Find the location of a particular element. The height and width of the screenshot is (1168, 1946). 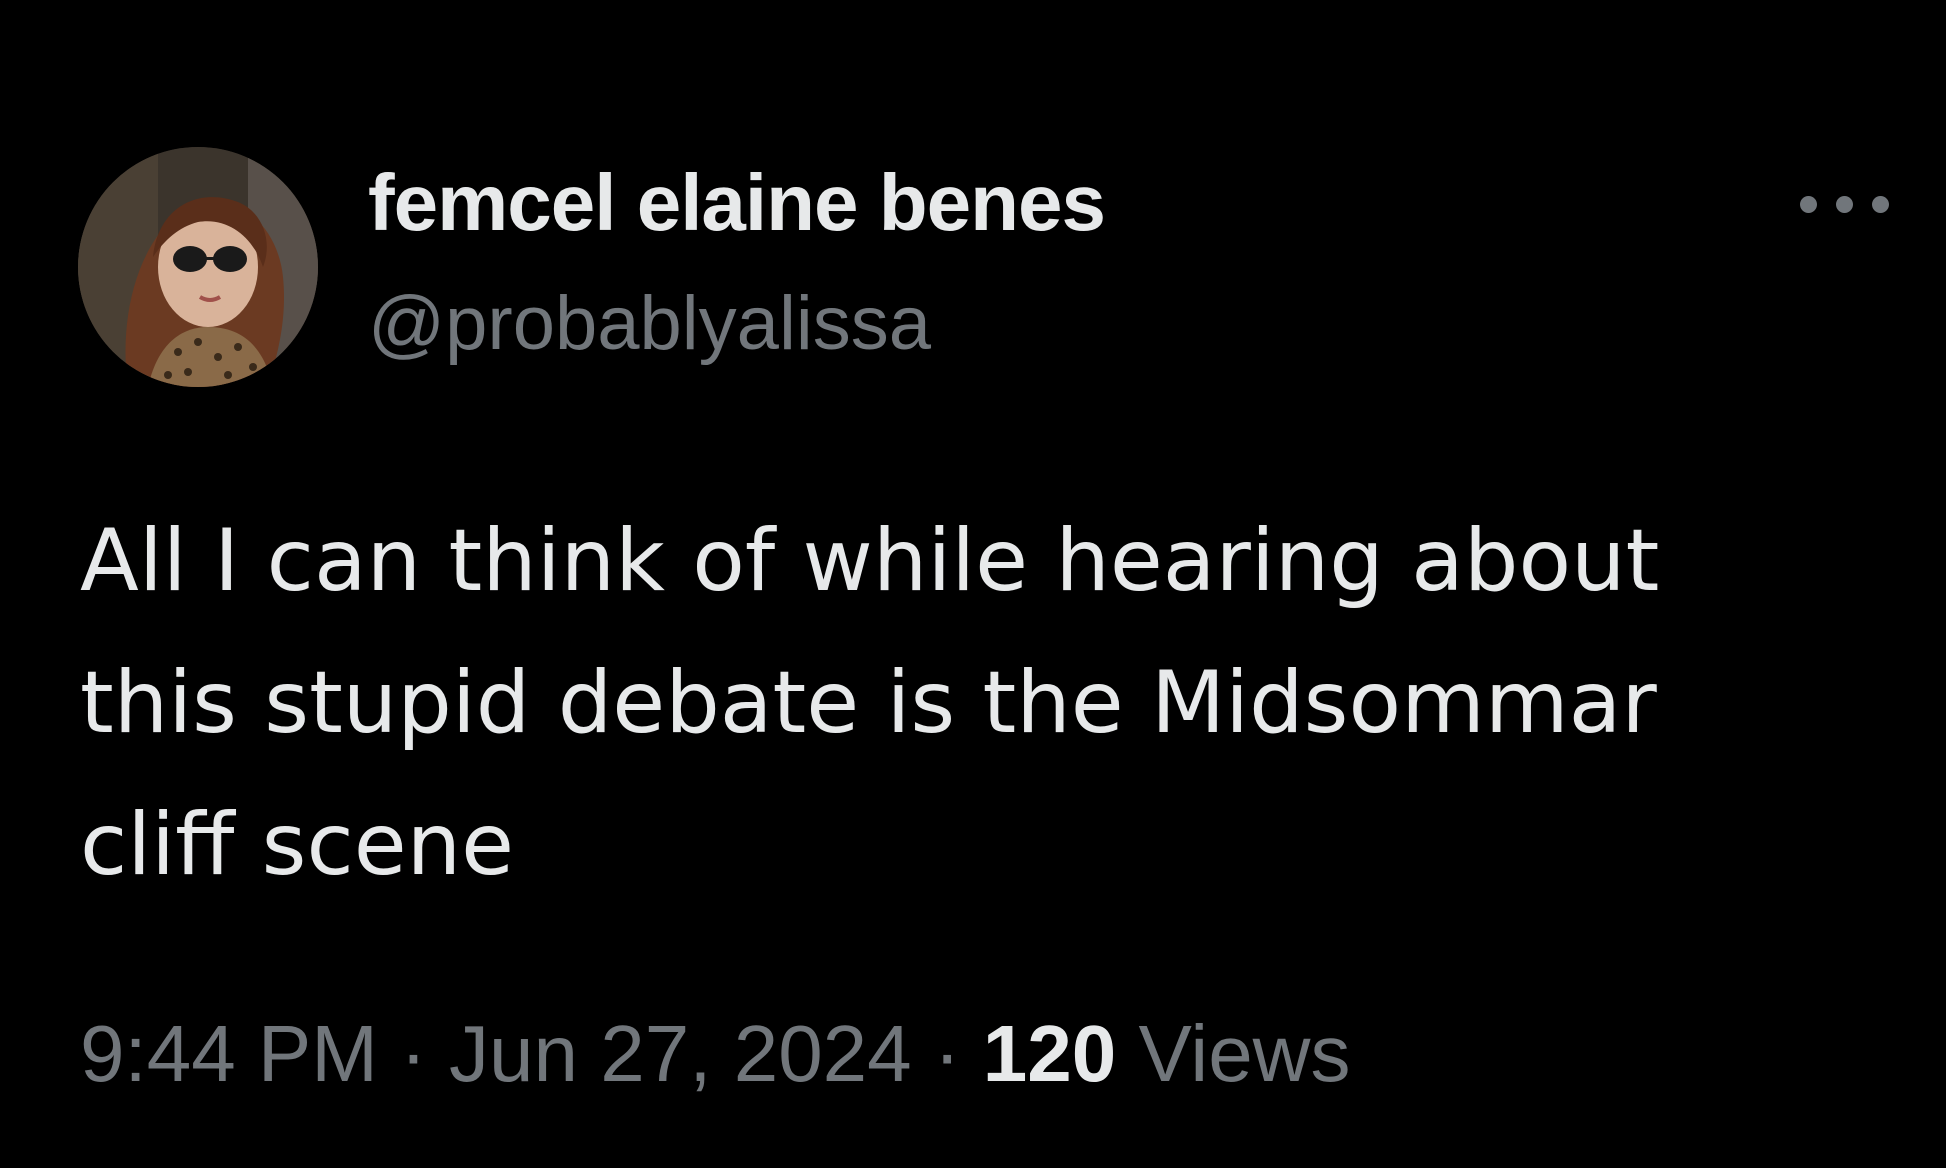

tweet-meta: 9:44 PM · Jun 27, 2024 · 120 Views is located at coordinates (715, 1054).